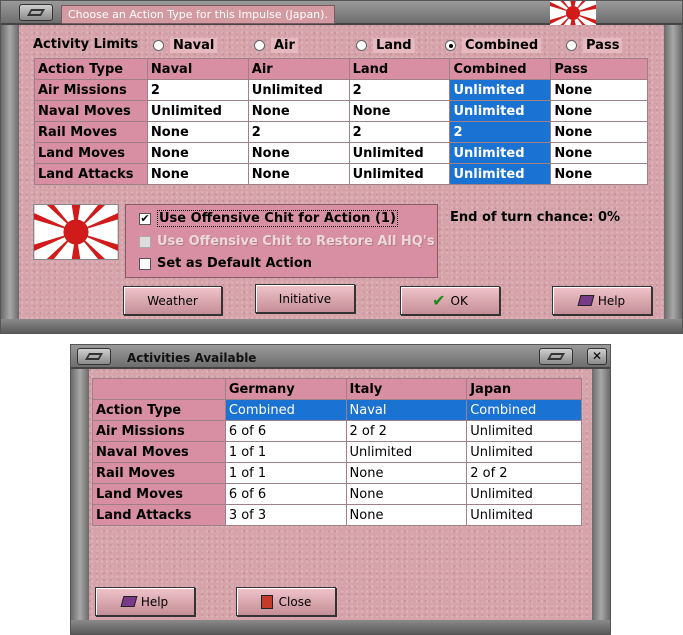 Image resolution: width=683 pixels, height=635 pixels. I want to click on table-cell-selected: Unlimited, so click(500, 174).